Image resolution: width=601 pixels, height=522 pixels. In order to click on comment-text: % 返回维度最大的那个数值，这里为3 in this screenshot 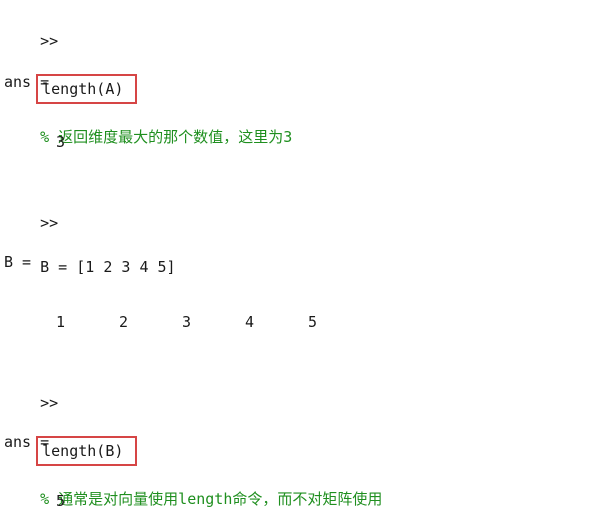, I will do `click(166, 137)`.